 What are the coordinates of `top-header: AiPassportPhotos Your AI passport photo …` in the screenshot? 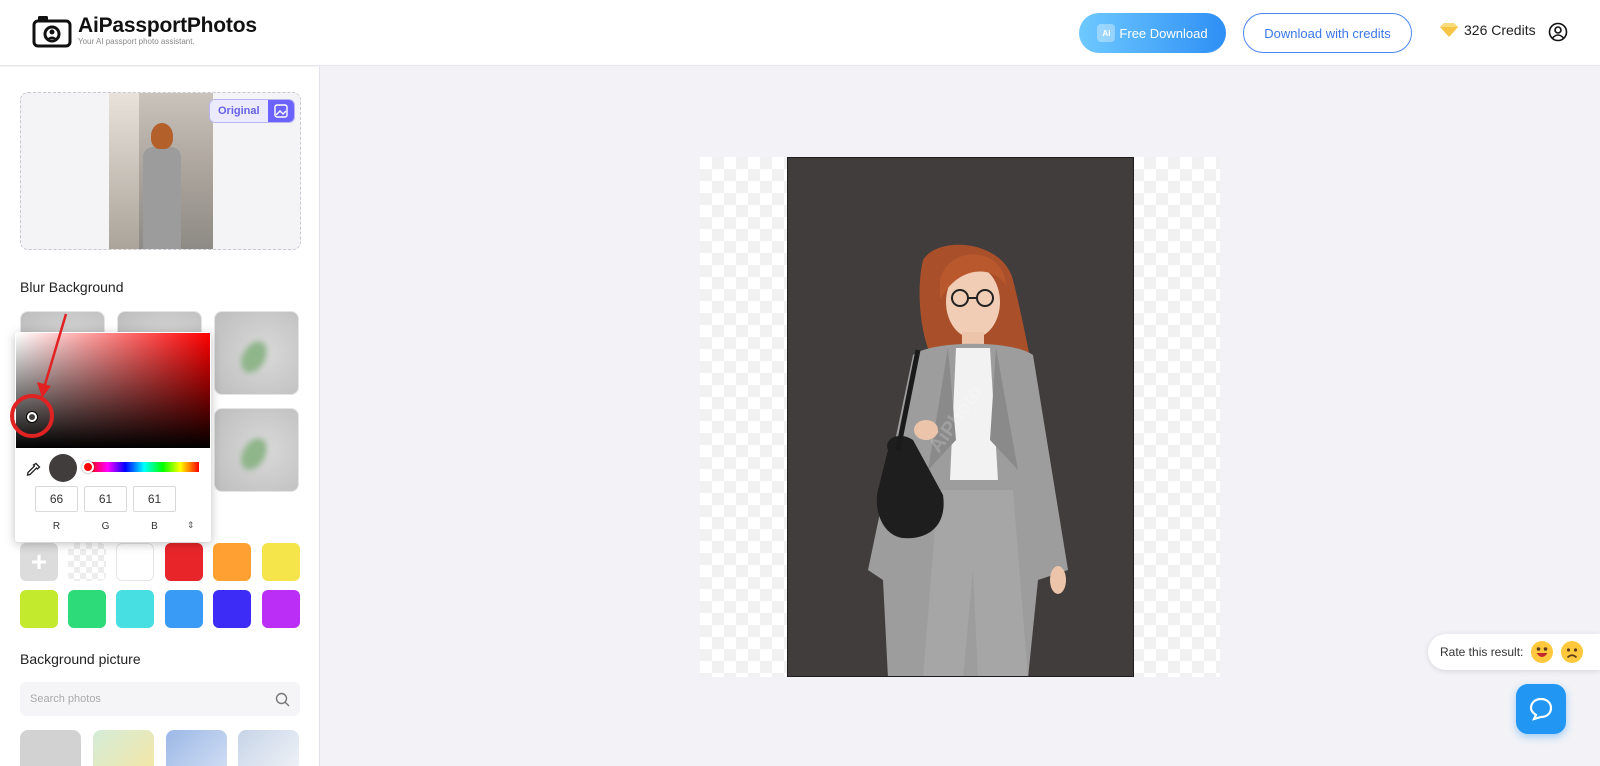 It's located at (800, 33).